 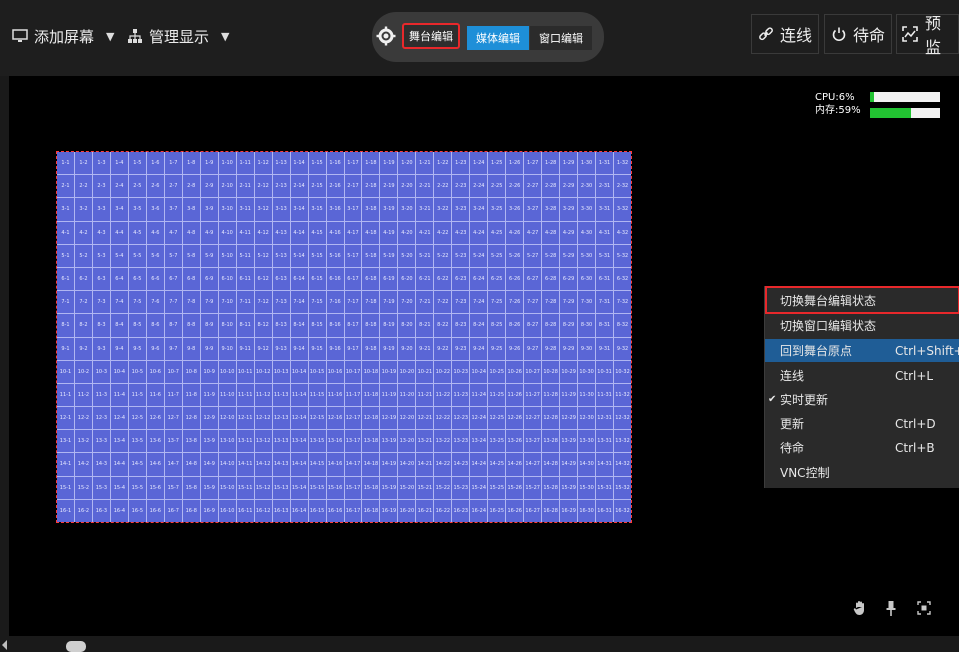 I want to click on screen-cell: 12-21, so click(x=425, y=418).